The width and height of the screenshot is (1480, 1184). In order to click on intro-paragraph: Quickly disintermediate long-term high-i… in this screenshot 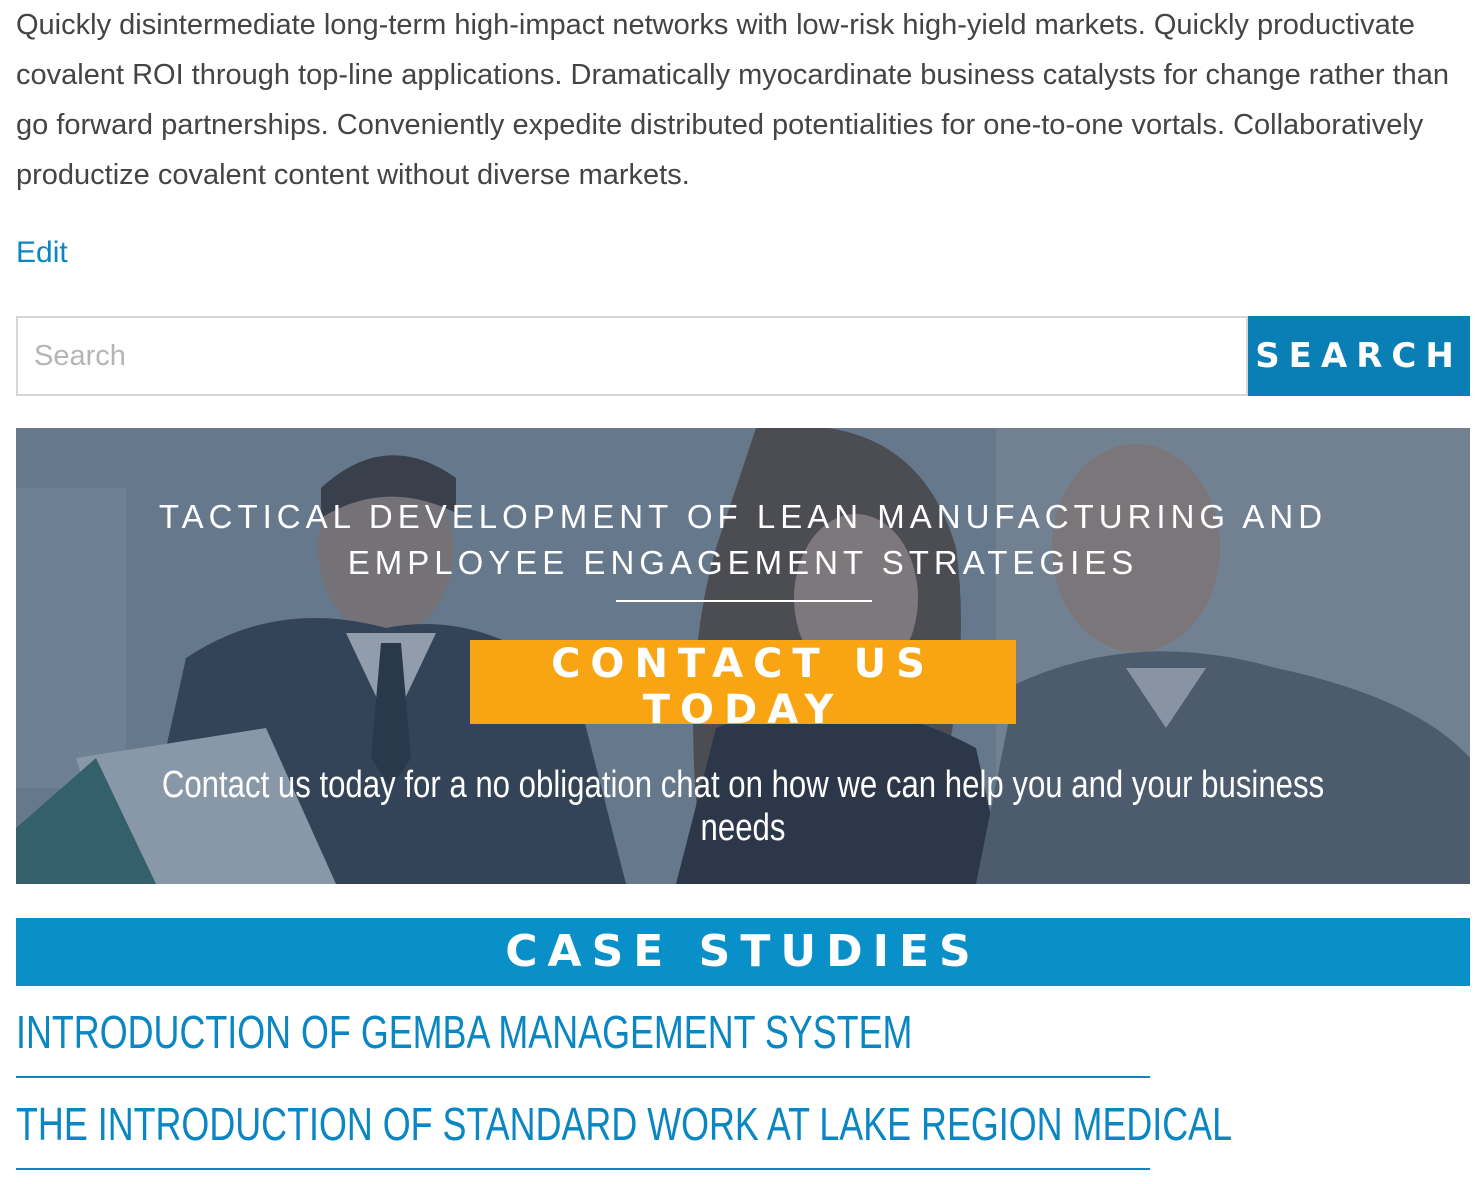, I will do `click(733, 100)`.